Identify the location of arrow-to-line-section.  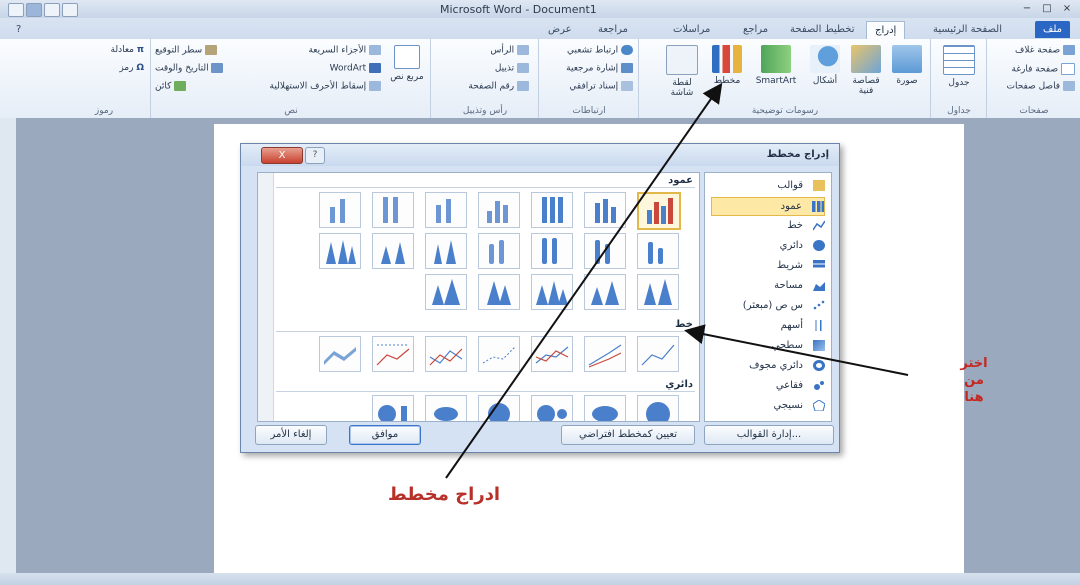
(796, 350).